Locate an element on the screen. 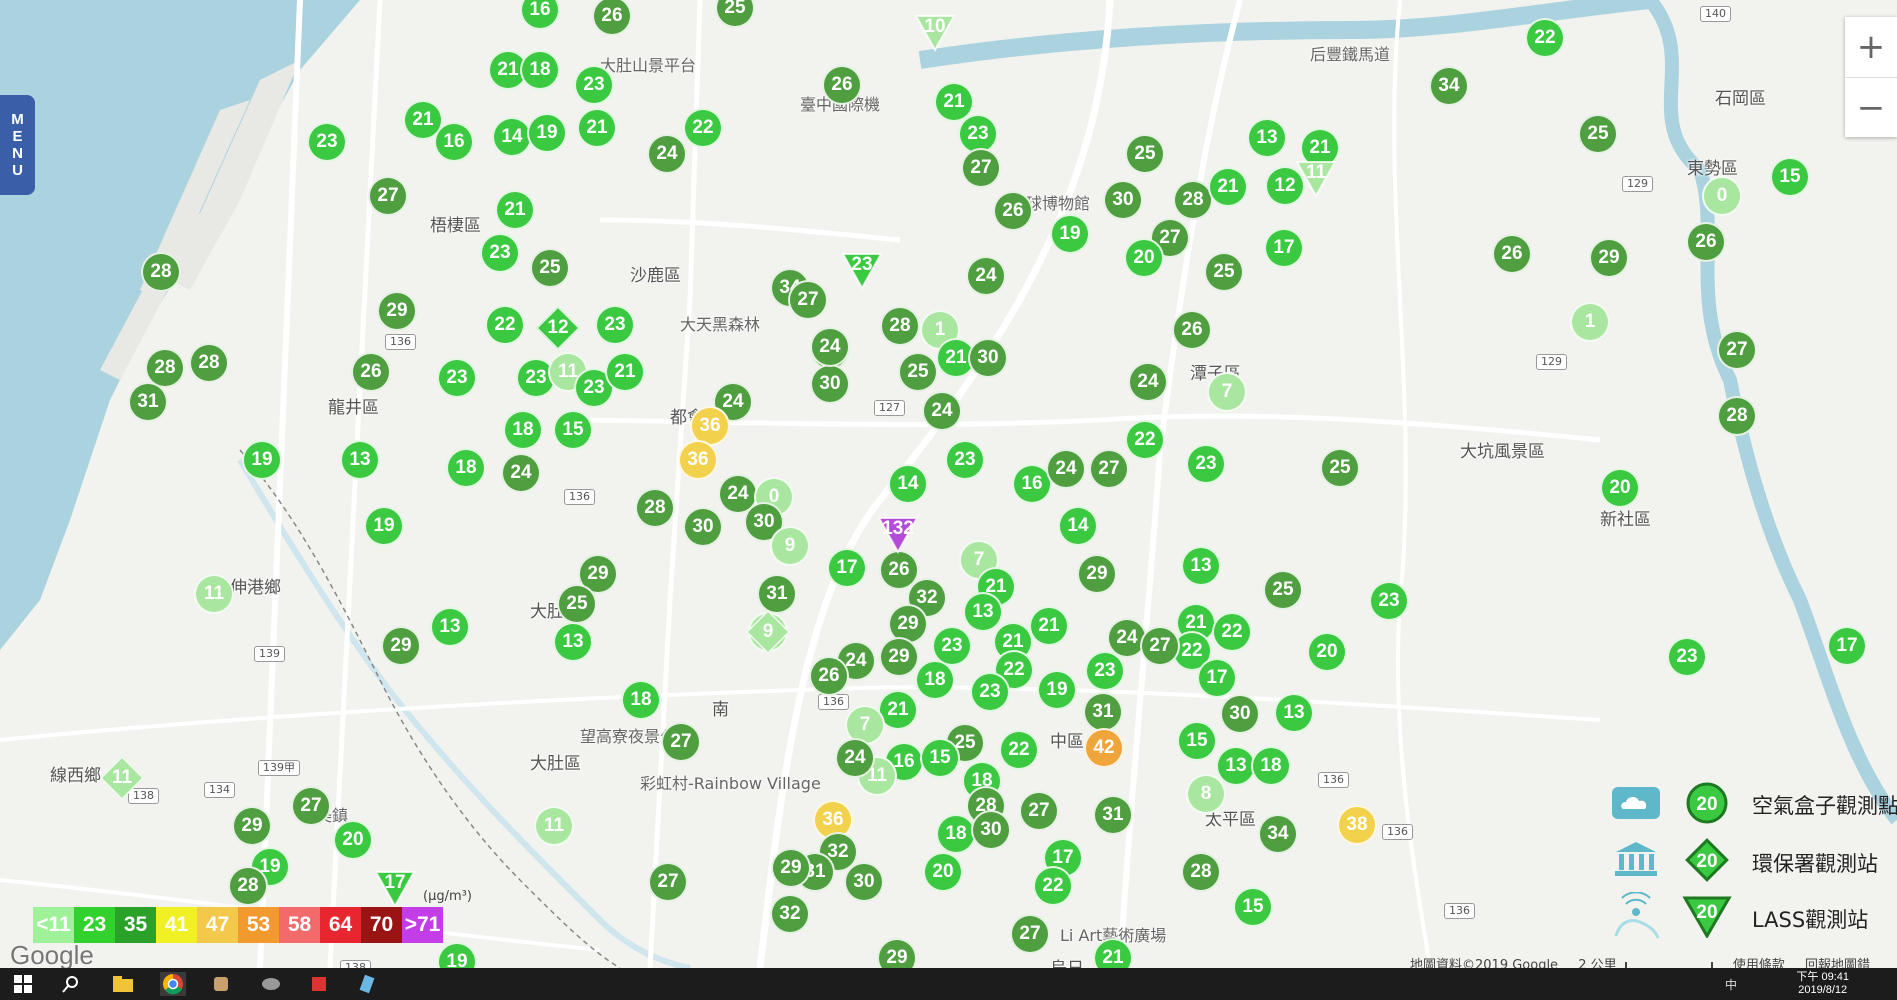 The image size is (1897, 1000). legend-airbox-row: 20 空氣盒子觀測點 is located at coordinates (1748, 803).